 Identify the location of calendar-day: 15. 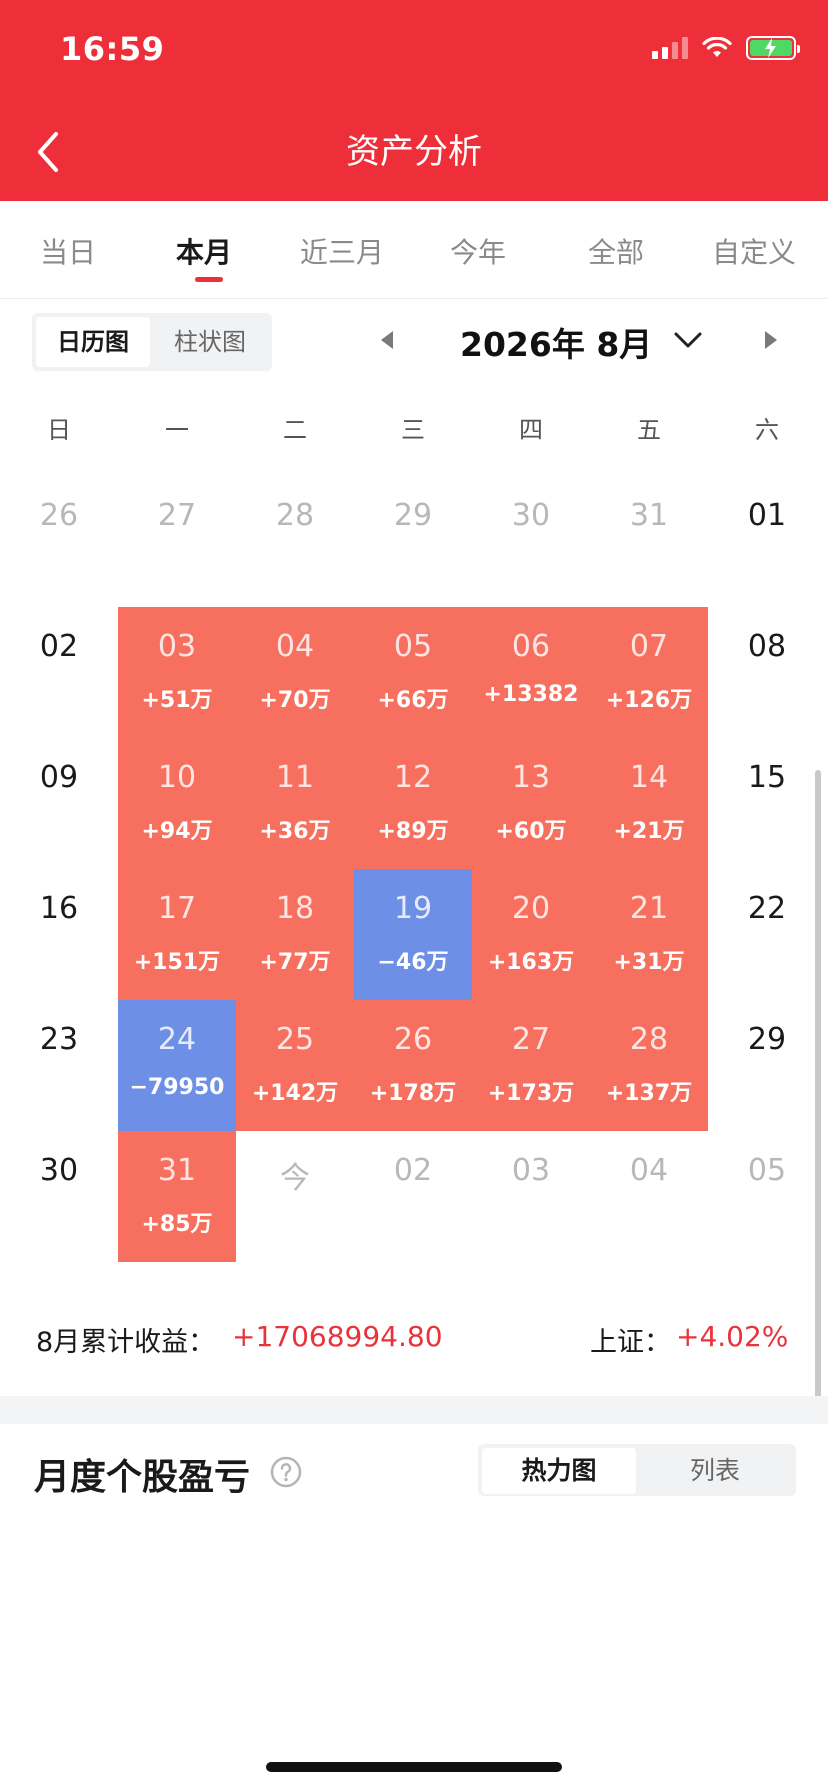
(767, 803).